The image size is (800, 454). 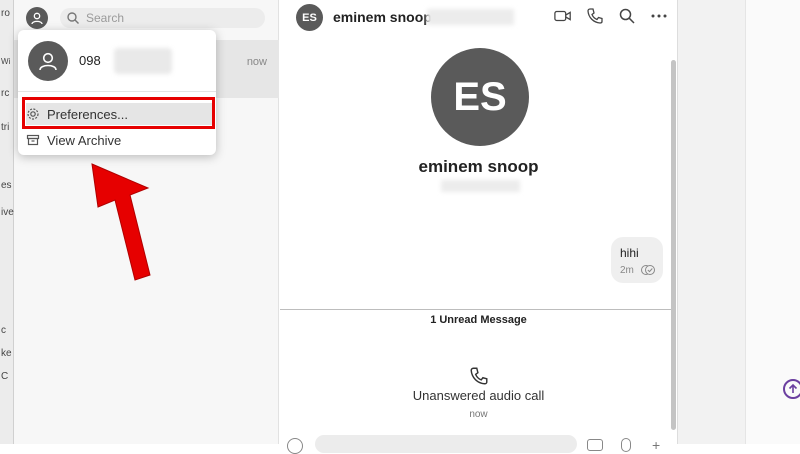 What do you see at coordinates (6, 353) in the screenshot?
I see `bg-fragment: ke` at bounding box center [6, 353].